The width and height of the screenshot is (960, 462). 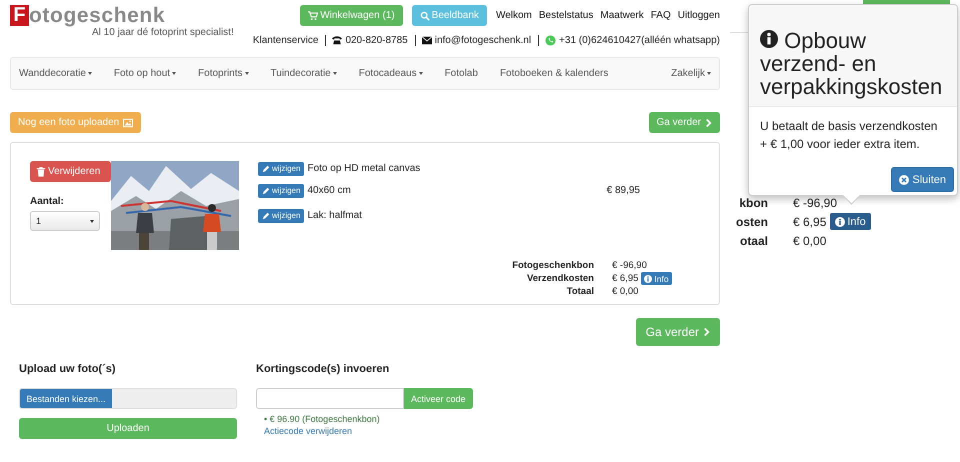 What do you see at coordinates (691, 73) in the screenshot?
I see `nav-item: Zakelijk` at bounding box center [691, 73].